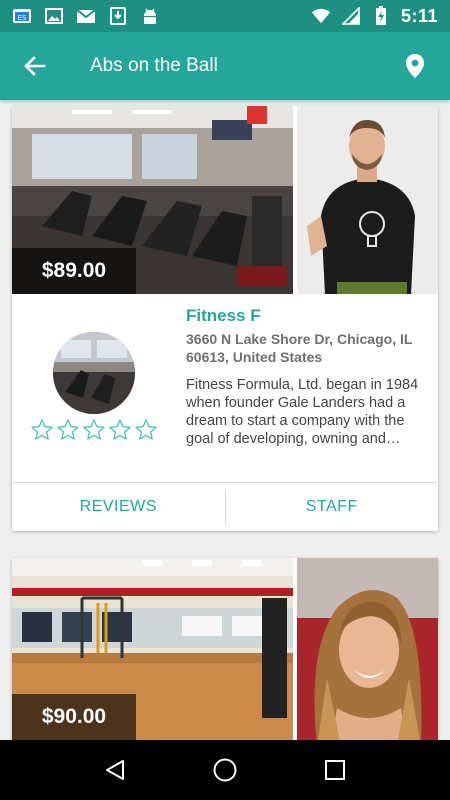  I want to click on es-file-icon: ES, so click(22, 16).